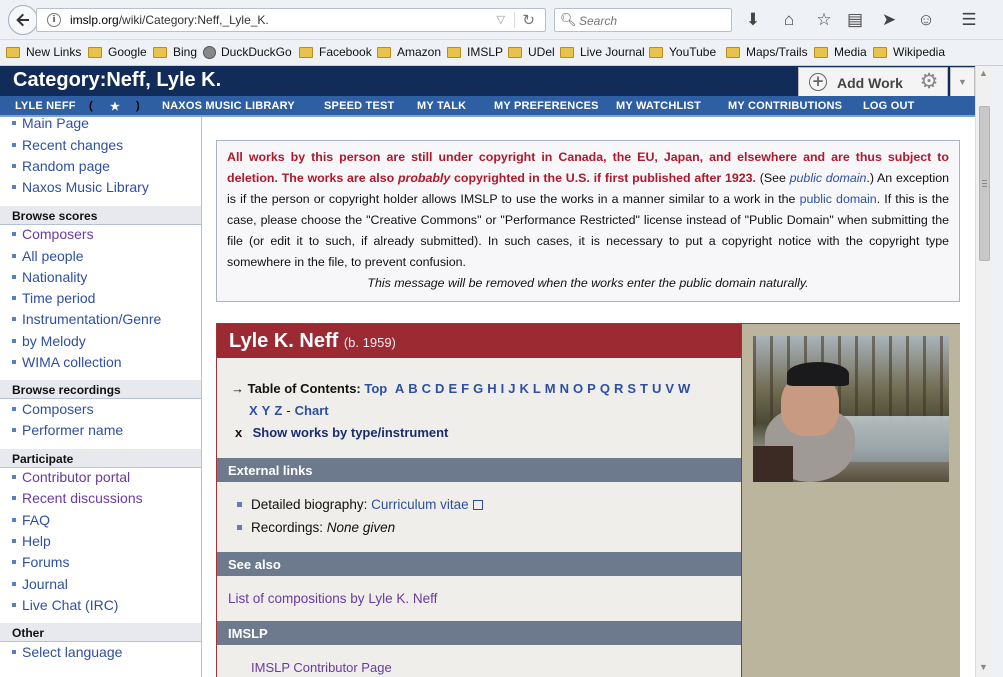 The width and height of the screenshot is (1003, 677). Describe the element at coordinates (40, 584) in the screenshot. I see `sidebar-item-journal: Journal` at that location.